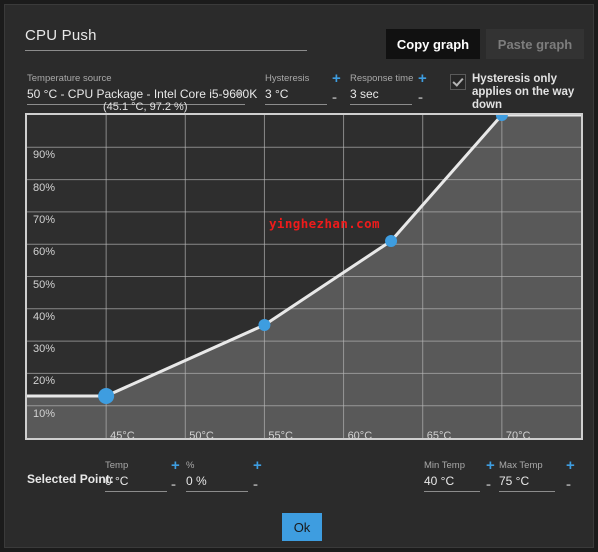  Describe the element at coordinates (239, 94) in the screenshot. I see `chevron-down-icon` at that location.